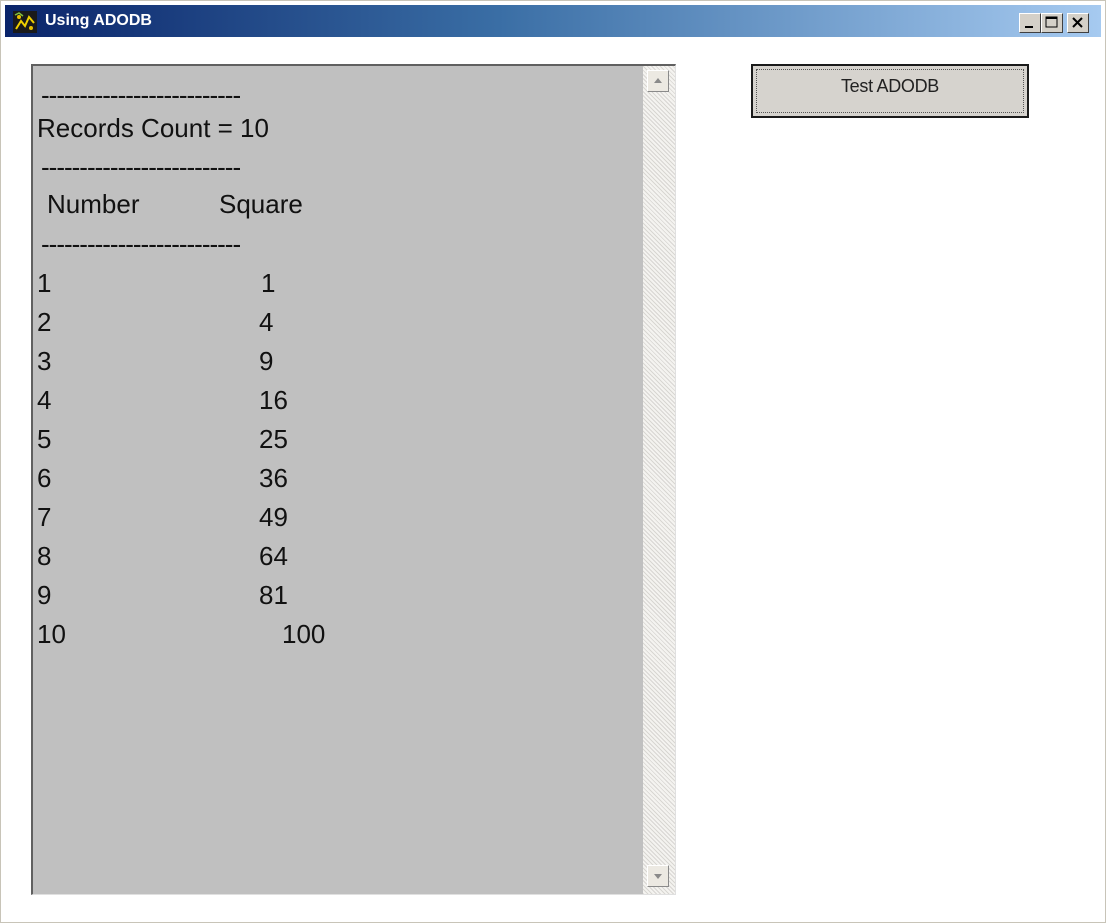 The width and height of the screenshot is (1106, 923). Describe the element at coordinates (268, 283) in the screenshot. I see `row-square: 1` at that location.